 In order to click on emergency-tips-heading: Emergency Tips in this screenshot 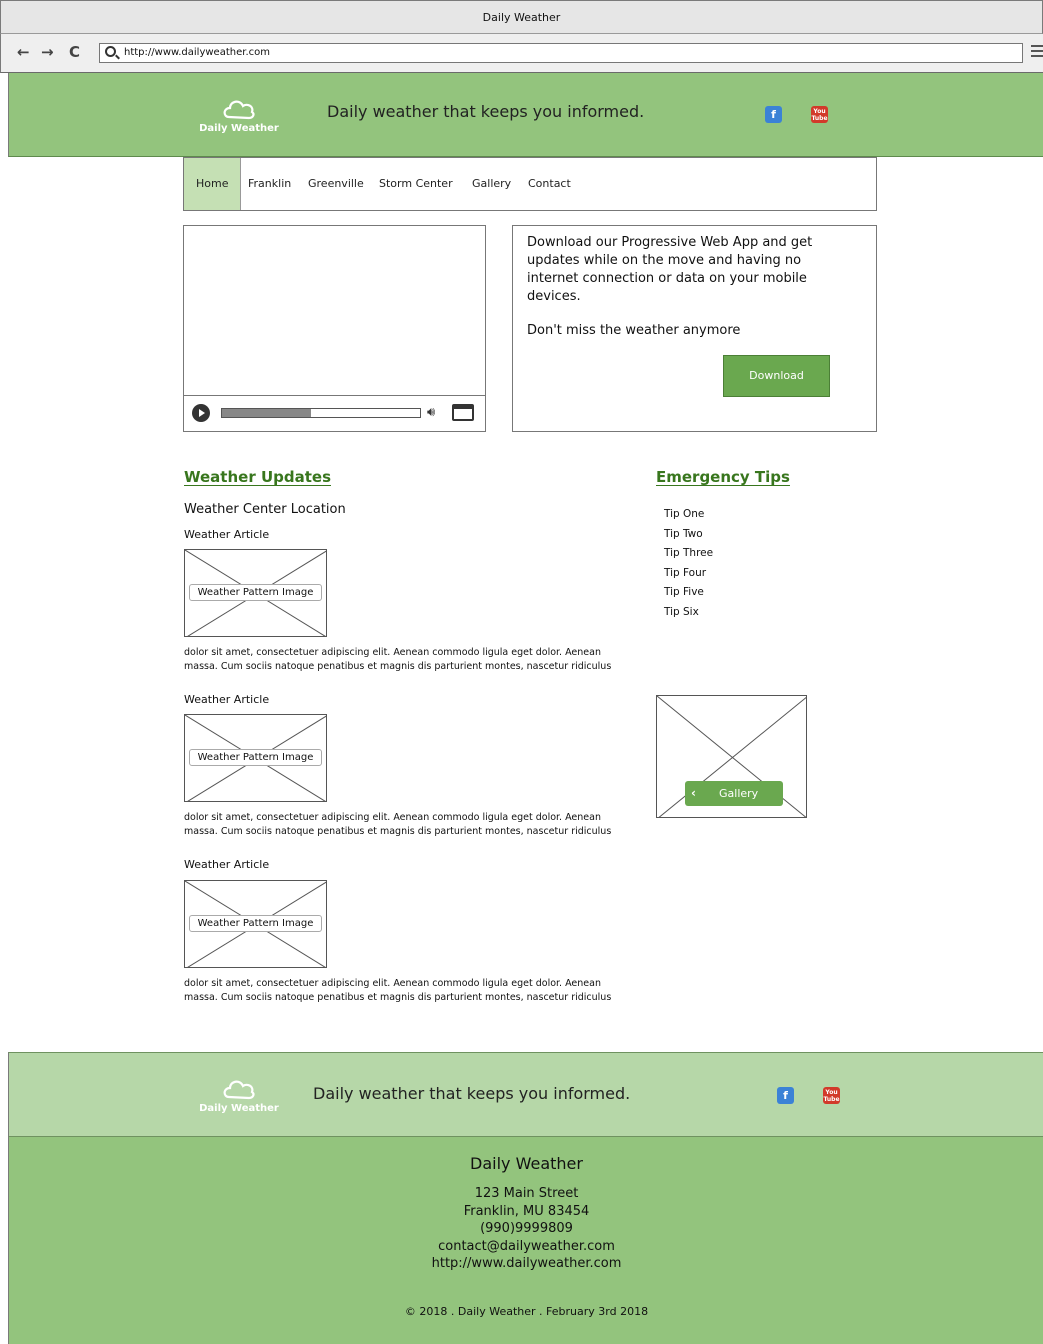, I will do `click(723, 477)`.